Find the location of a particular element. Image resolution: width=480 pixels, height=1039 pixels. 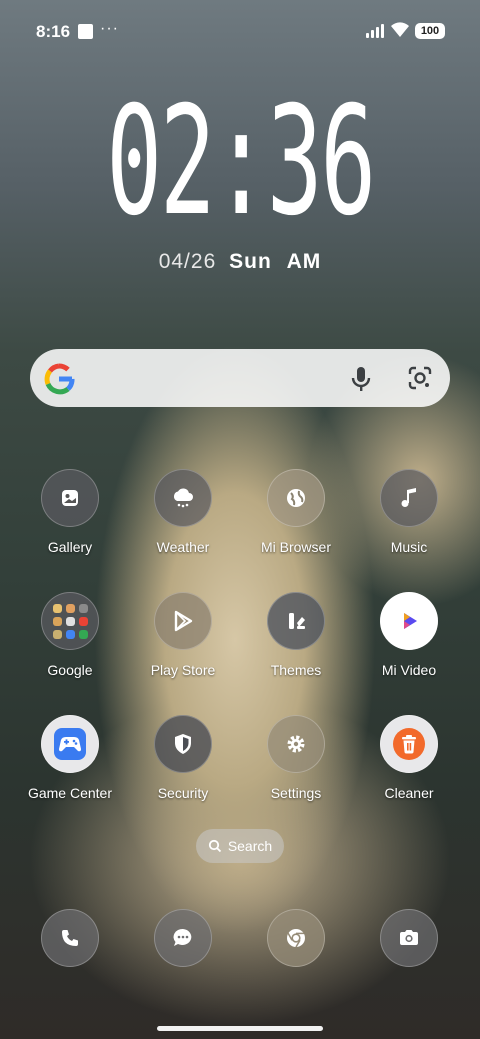

home-indicator is located at coordinates (240, 1028).